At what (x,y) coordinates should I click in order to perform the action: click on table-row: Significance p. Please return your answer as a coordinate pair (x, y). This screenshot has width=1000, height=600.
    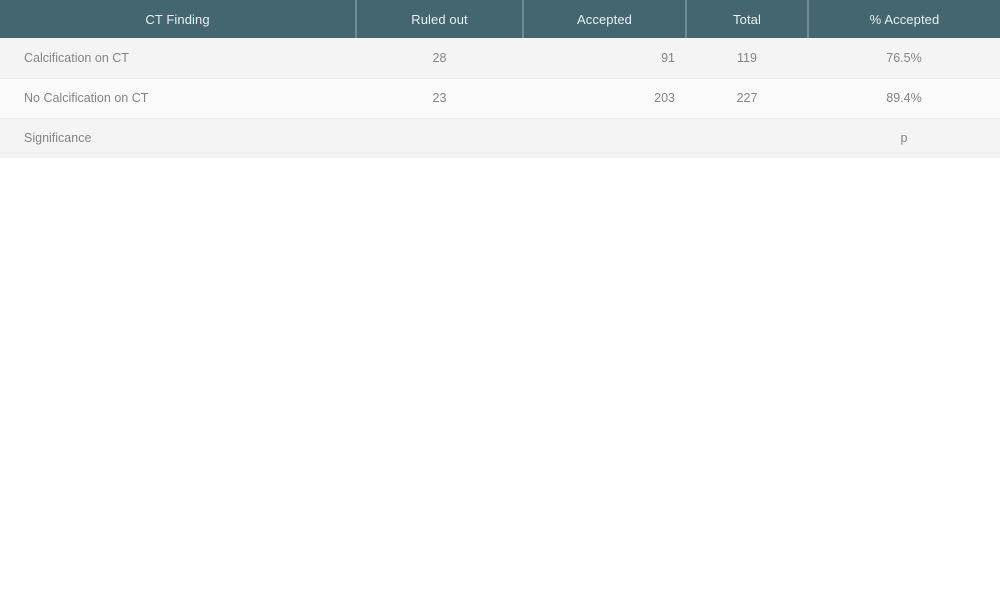
    Looking at the image, I should click on (500, 138).